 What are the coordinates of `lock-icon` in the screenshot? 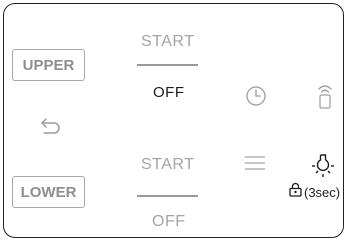 It's located at (295, 192).